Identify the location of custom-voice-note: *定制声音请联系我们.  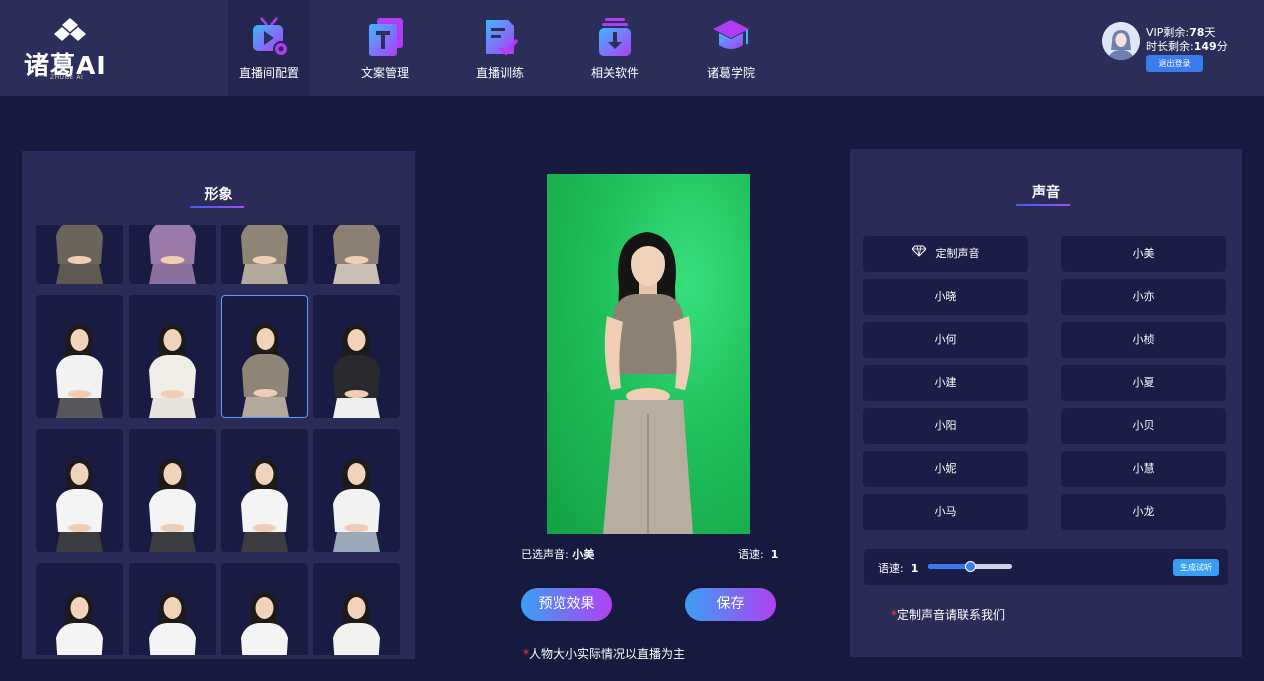
(948, 615).